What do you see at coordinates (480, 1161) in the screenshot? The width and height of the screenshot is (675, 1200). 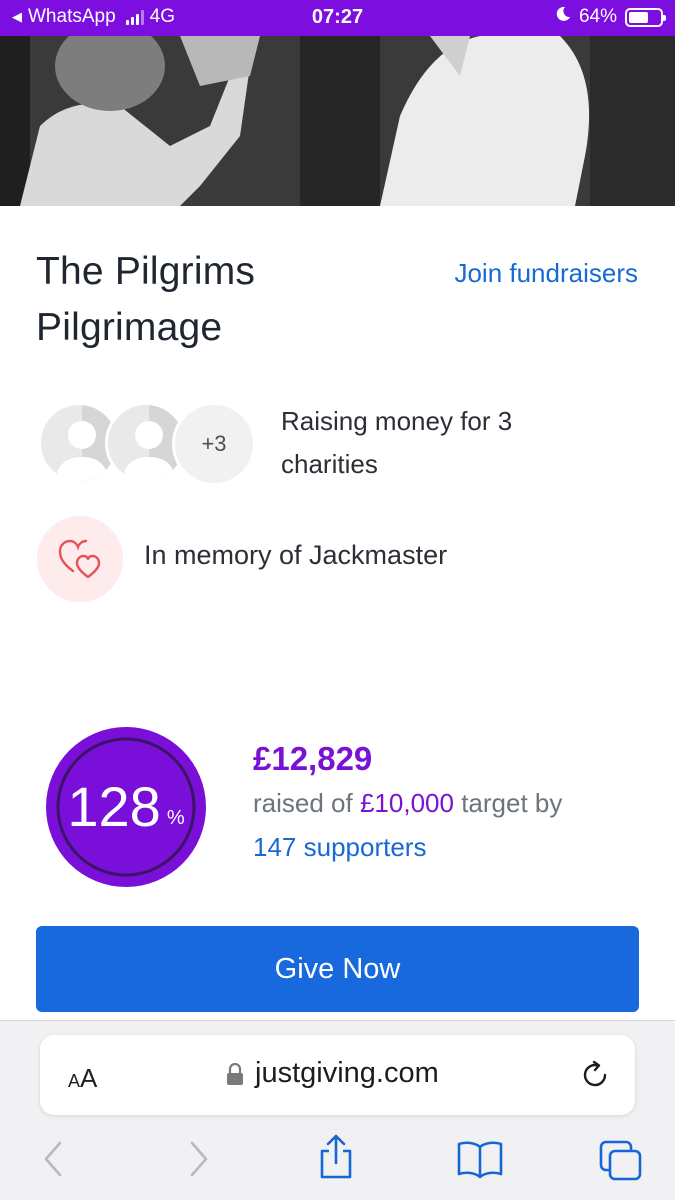 I see `book-icon` at bounding box center [480, 1161].